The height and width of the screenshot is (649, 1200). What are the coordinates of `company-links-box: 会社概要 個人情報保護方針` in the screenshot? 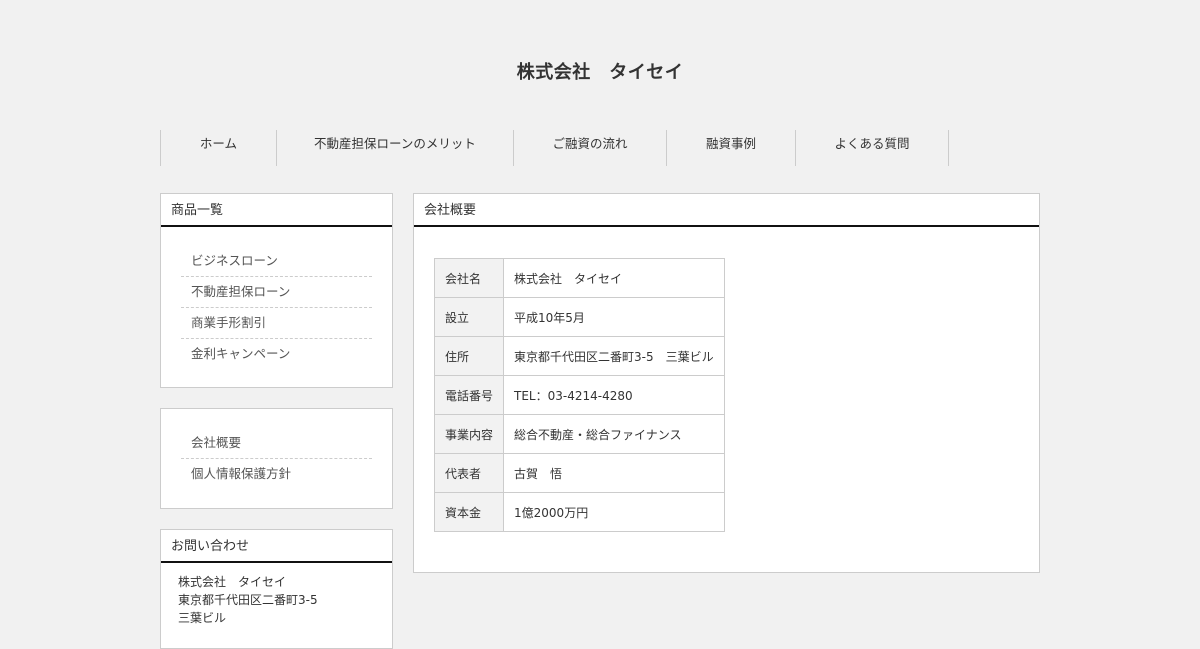 It's located at (276, 458).